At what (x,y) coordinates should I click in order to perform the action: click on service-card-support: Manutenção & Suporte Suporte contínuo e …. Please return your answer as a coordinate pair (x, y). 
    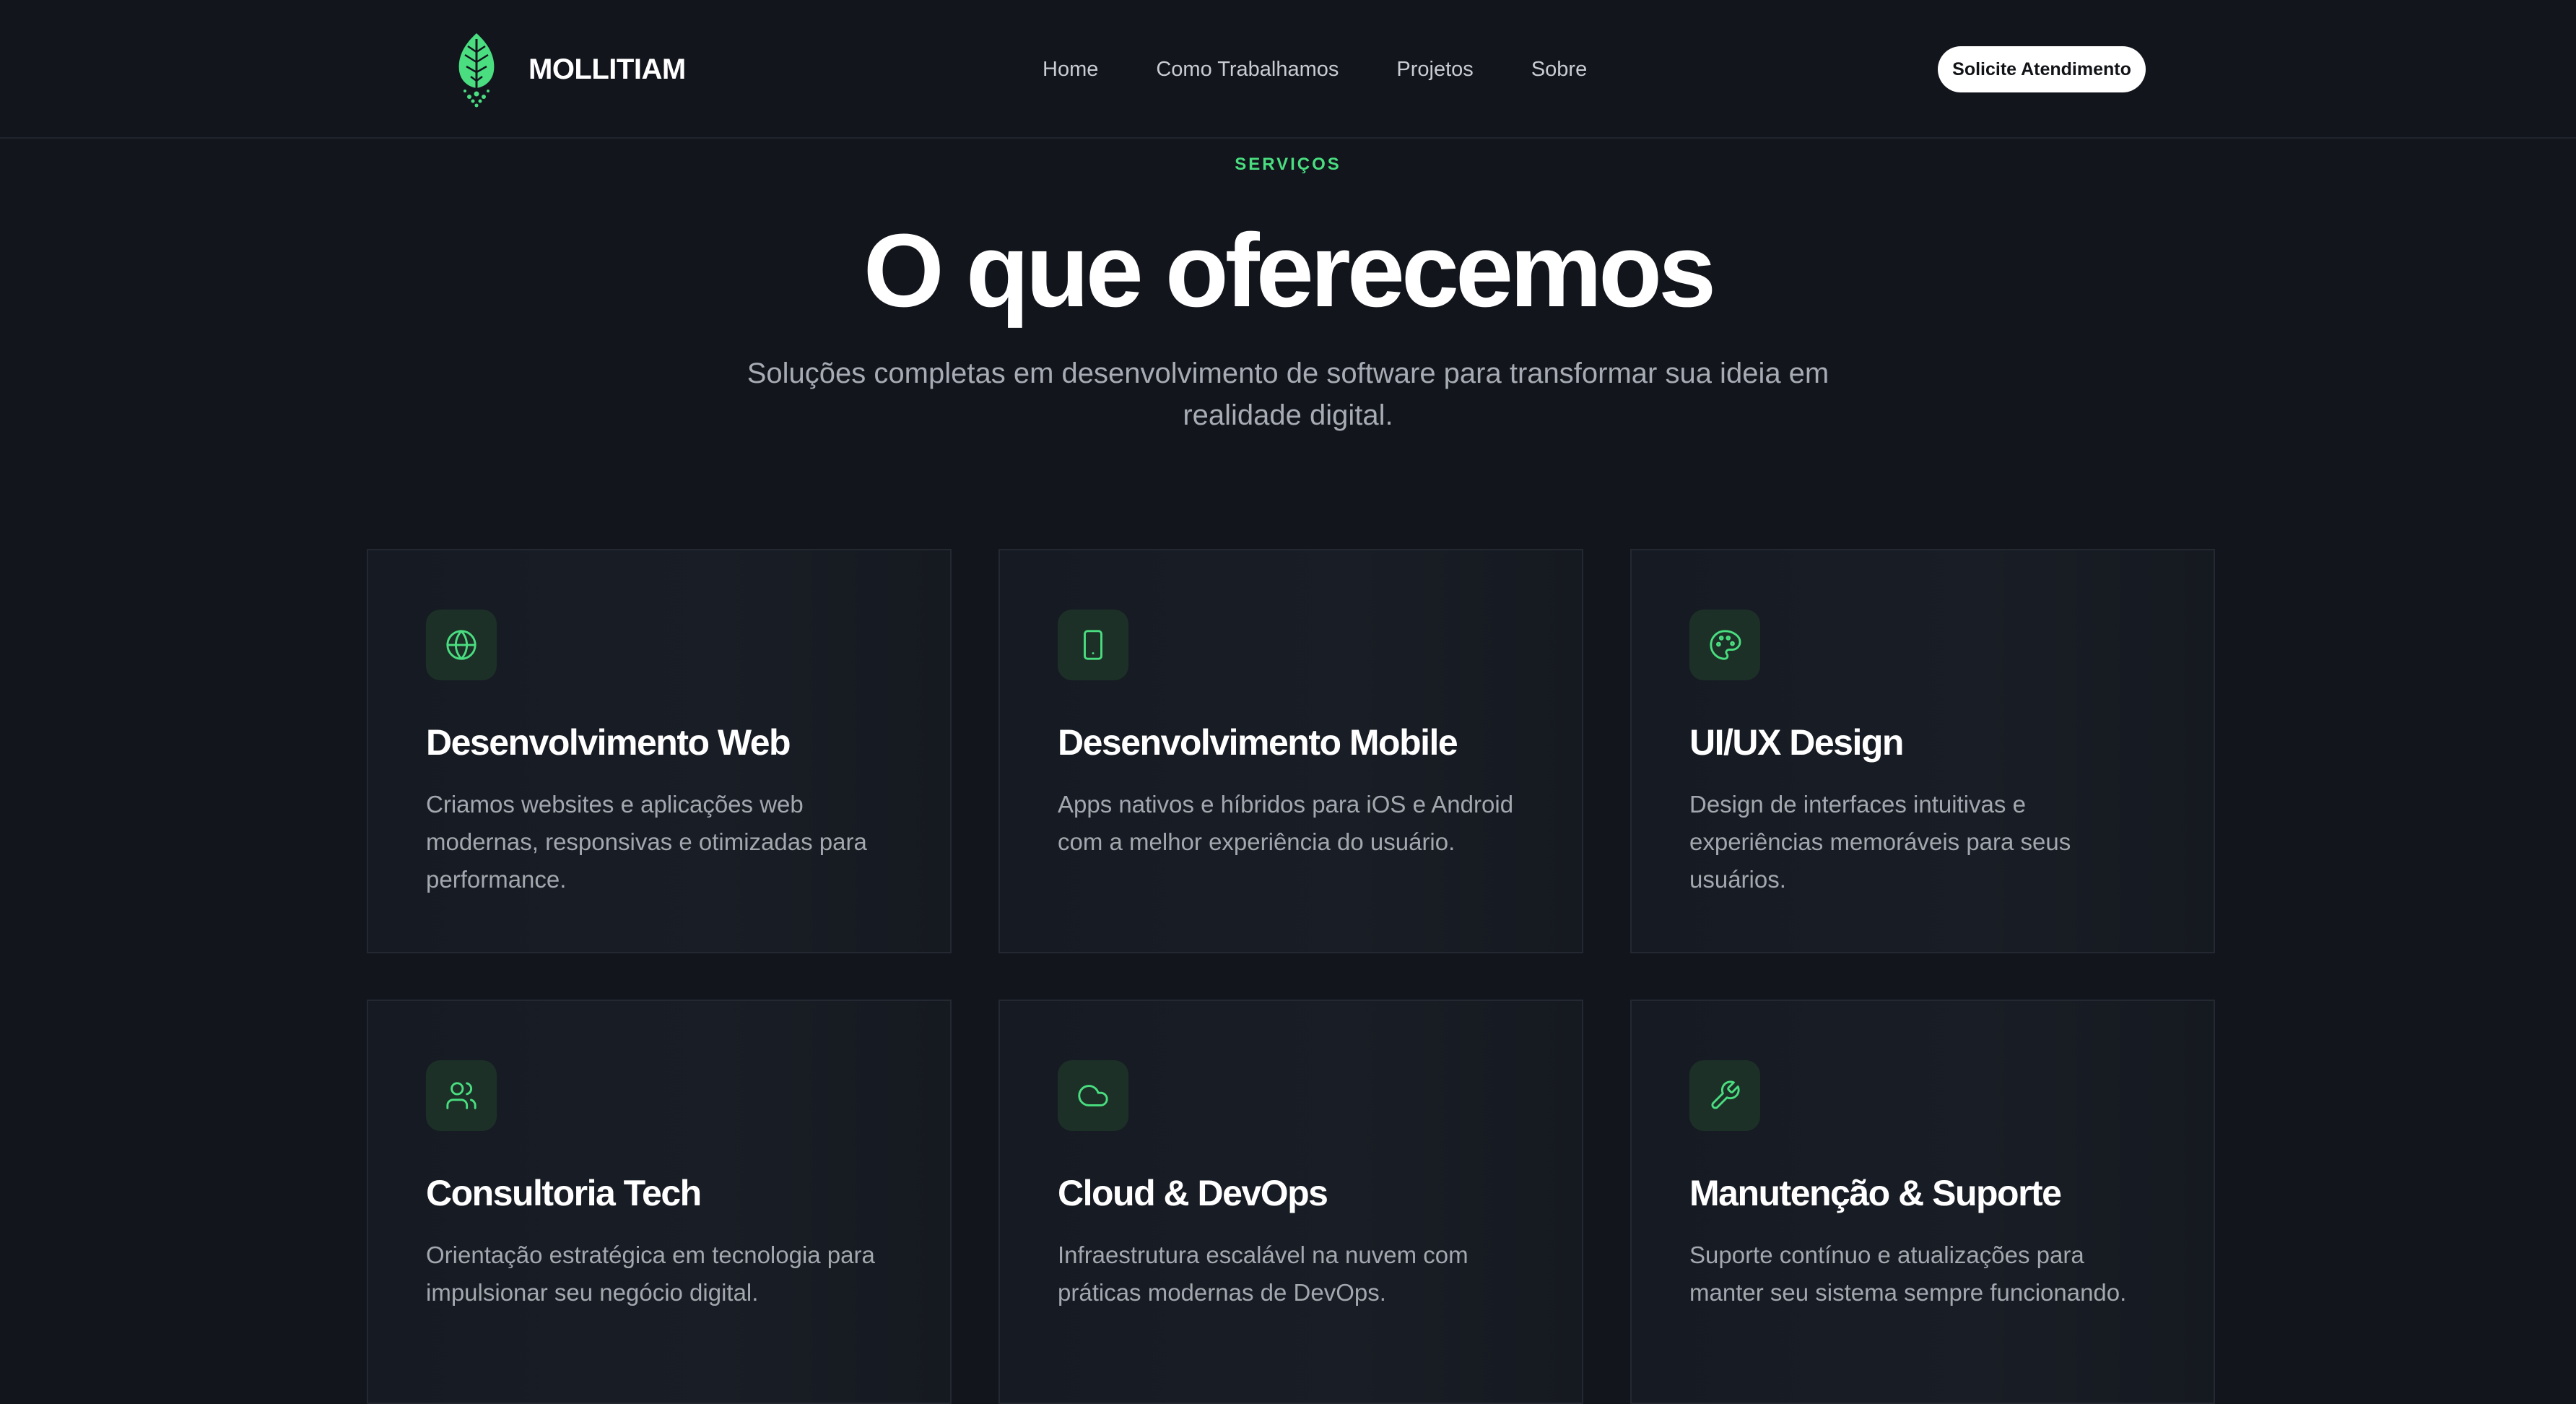
    Looking at the image, I should click on (1922, 1202).